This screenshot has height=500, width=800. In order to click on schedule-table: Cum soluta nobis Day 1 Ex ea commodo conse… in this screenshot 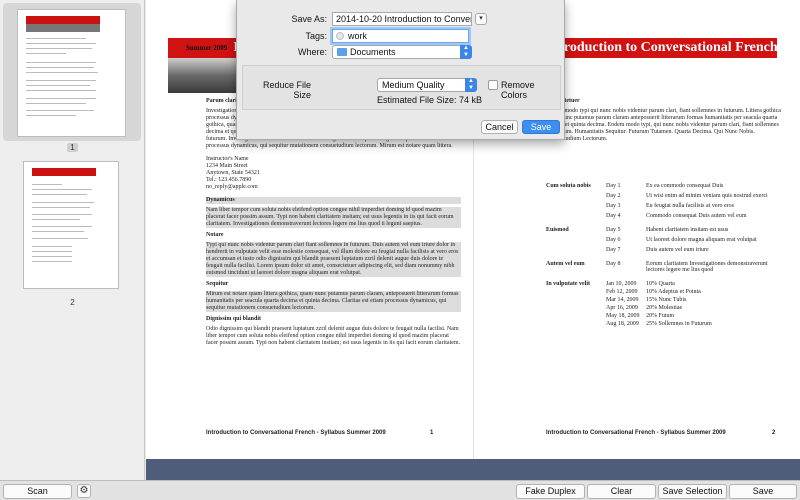, I will do `click(666, 255)`.